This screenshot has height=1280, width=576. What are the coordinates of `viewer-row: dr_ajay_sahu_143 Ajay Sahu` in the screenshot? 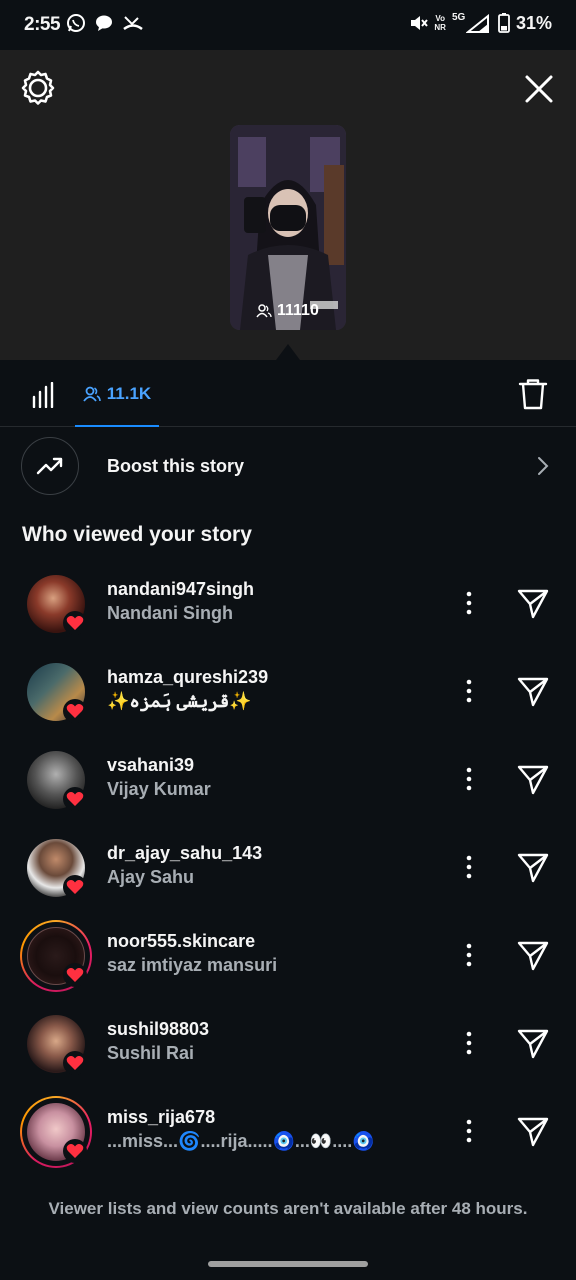 It's located at (288, 878).